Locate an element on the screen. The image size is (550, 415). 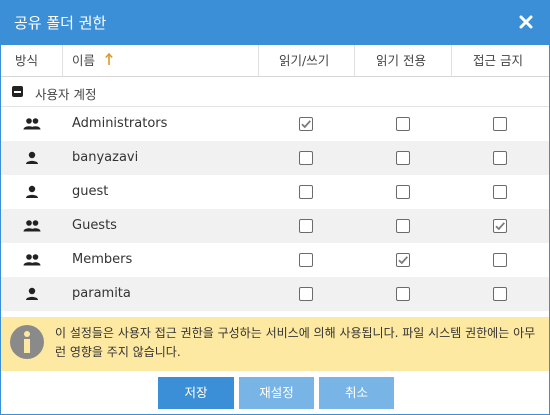
table-row: Members is located at coordinates (275, 260).